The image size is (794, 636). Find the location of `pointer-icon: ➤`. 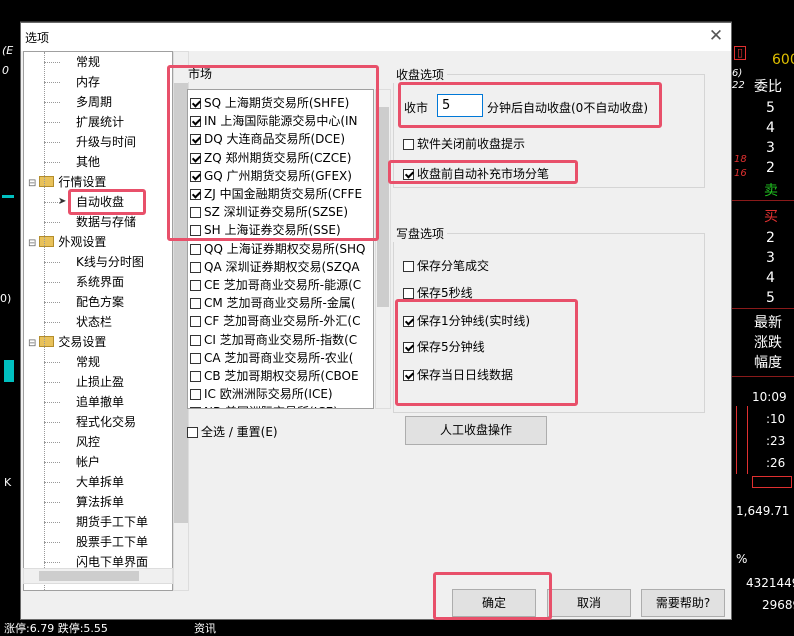

pointer-icon: ➤ is located at coordinates (62, 201).